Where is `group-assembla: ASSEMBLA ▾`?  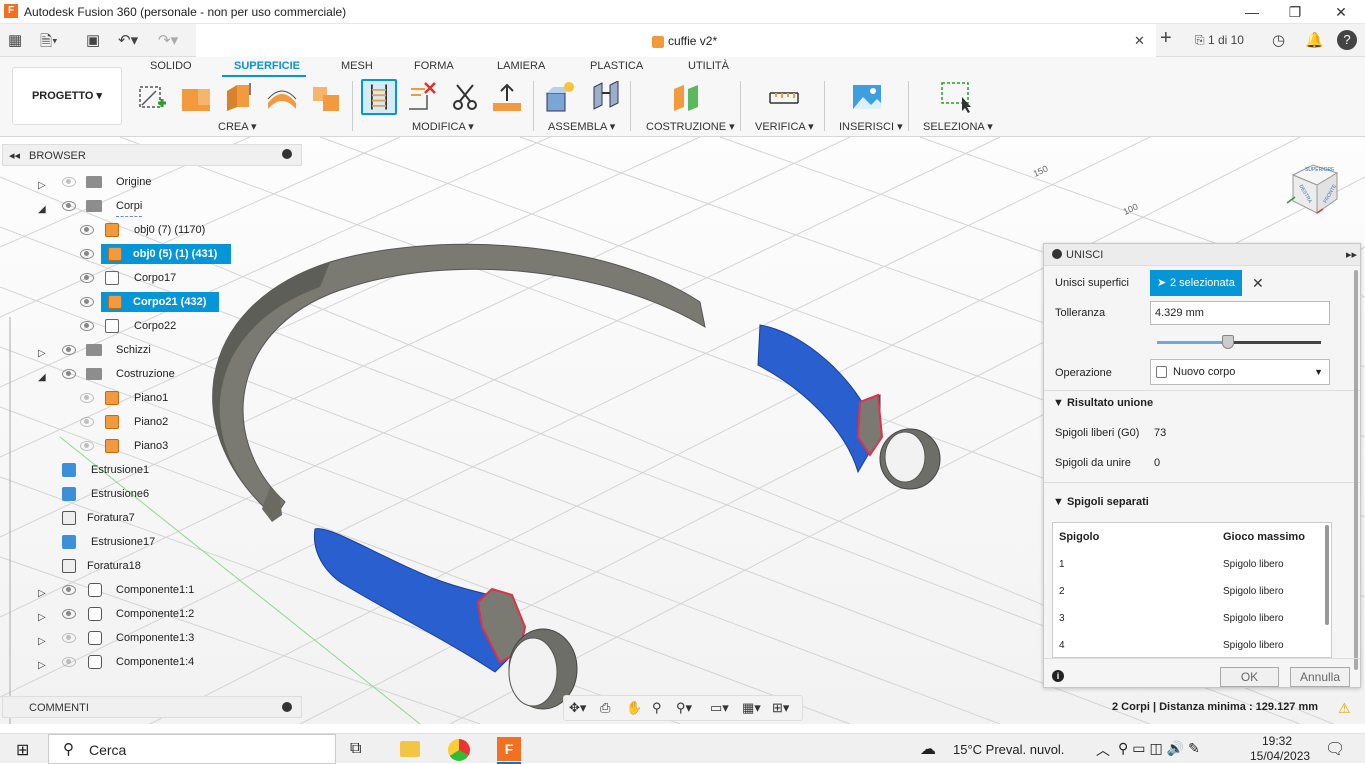
group-assembla: ASSEMBLA ▾ is located at coordinates (581, 126).